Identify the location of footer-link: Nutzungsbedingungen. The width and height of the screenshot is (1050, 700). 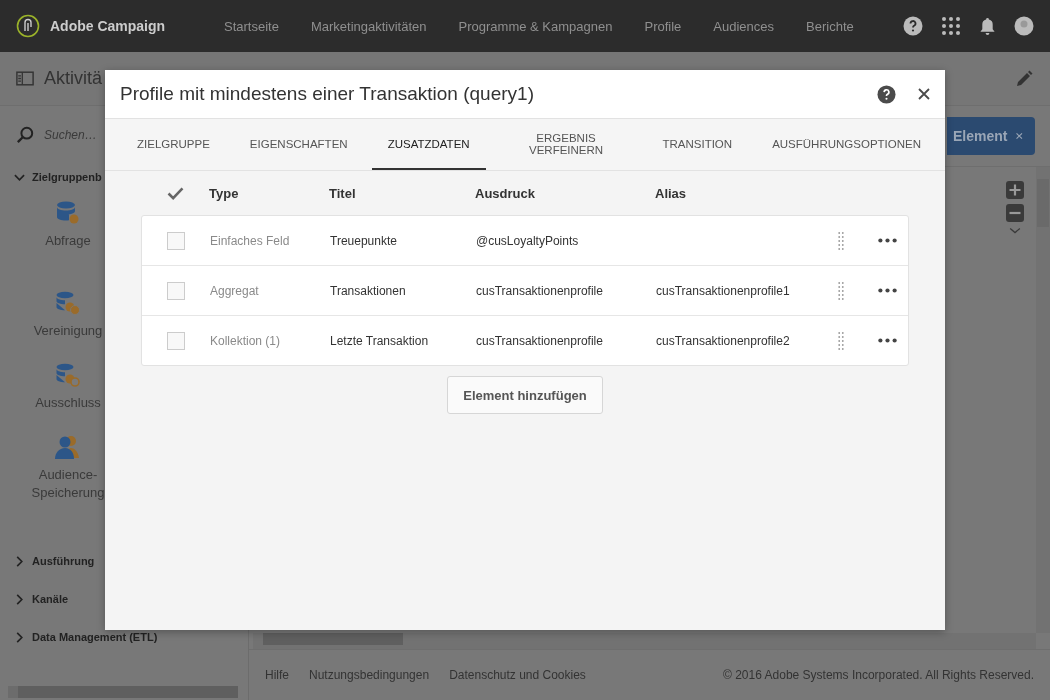
(369, 675).